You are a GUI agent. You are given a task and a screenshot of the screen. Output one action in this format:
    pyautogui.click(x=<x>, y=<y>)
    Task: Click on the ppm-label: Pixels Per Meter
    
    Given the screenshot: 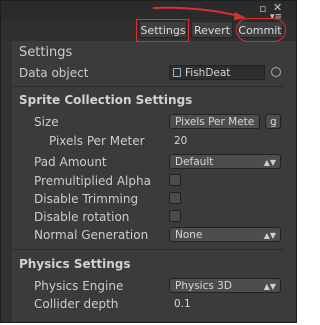 What is the action you would take?
    pyautogui.click(x=97, y=141)
    